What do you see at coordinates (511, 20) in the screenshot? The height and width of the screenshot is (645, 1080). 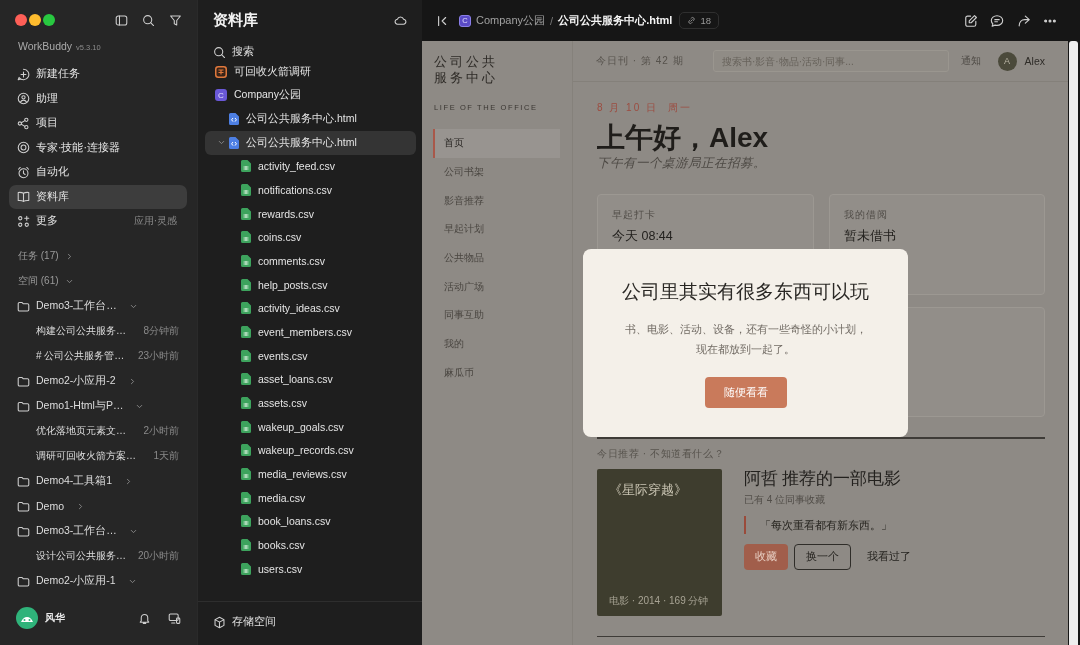 I see `breadcrumb-link: Company公园` at bounding box center [511, 20].